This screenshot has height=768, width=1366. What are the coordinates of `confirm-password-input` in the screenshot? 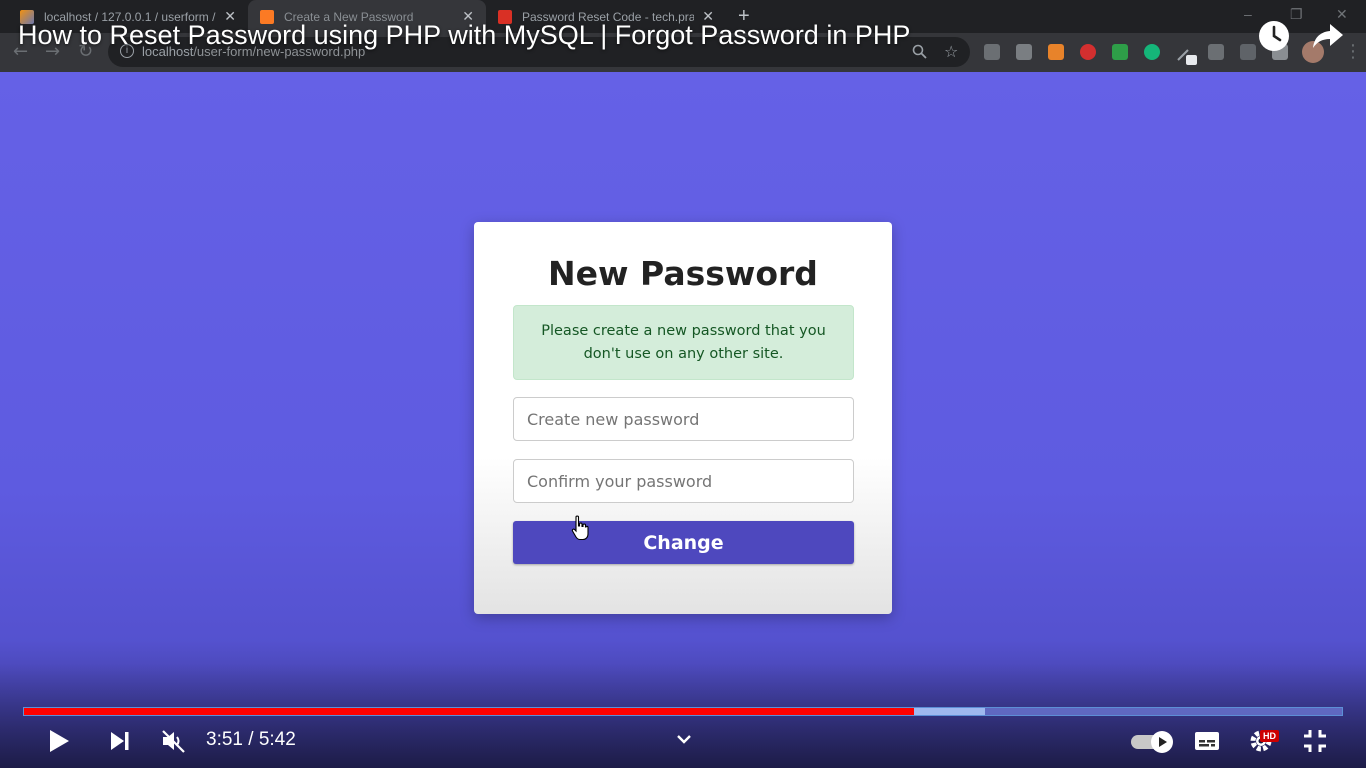 It's located at (683, 481).